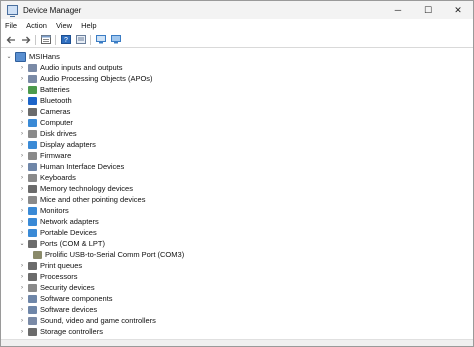 The width and height of the screenshot is (474, 347). I want to click on tree-category: › Batteries, so click(237, 89).